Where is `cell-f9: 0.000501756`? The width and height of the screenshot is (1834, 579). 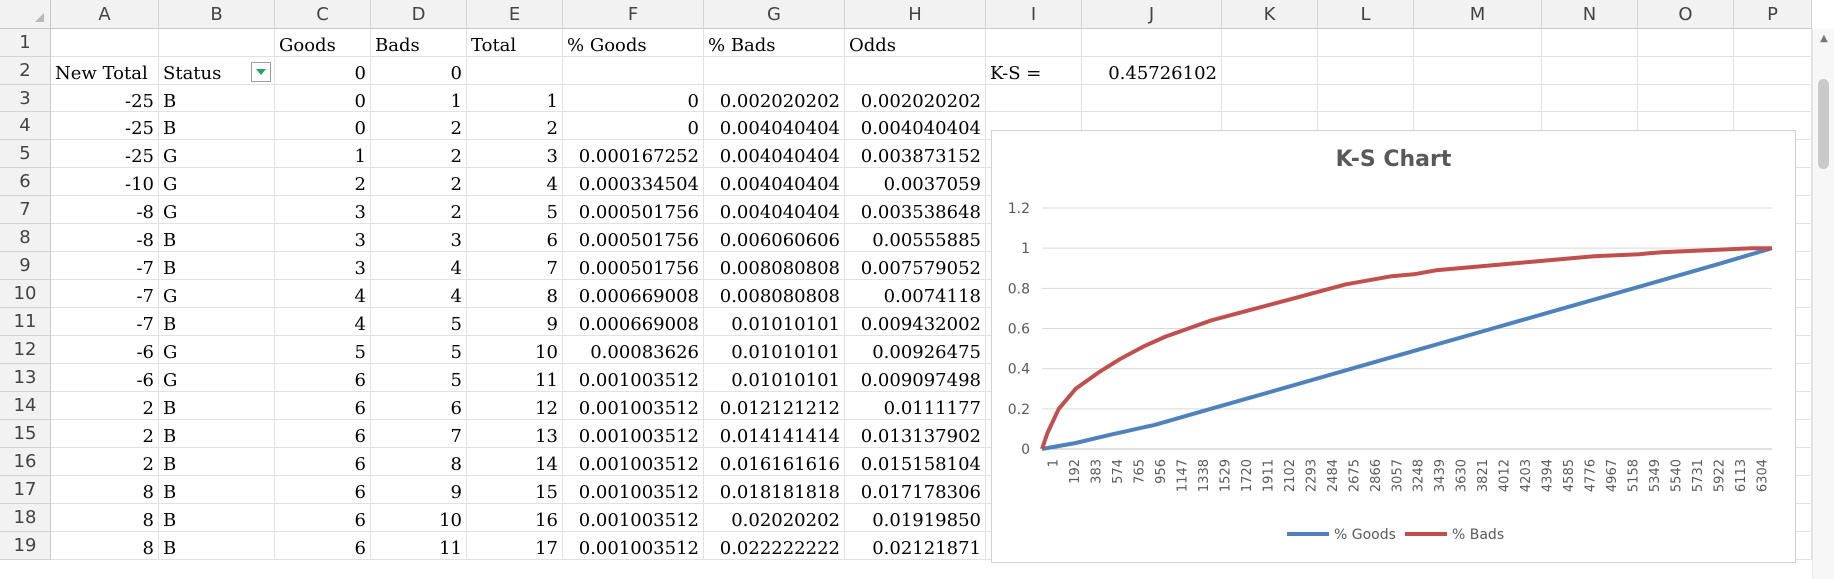 cell-f9: 0.000501756 is located at coordinates (633, 266).